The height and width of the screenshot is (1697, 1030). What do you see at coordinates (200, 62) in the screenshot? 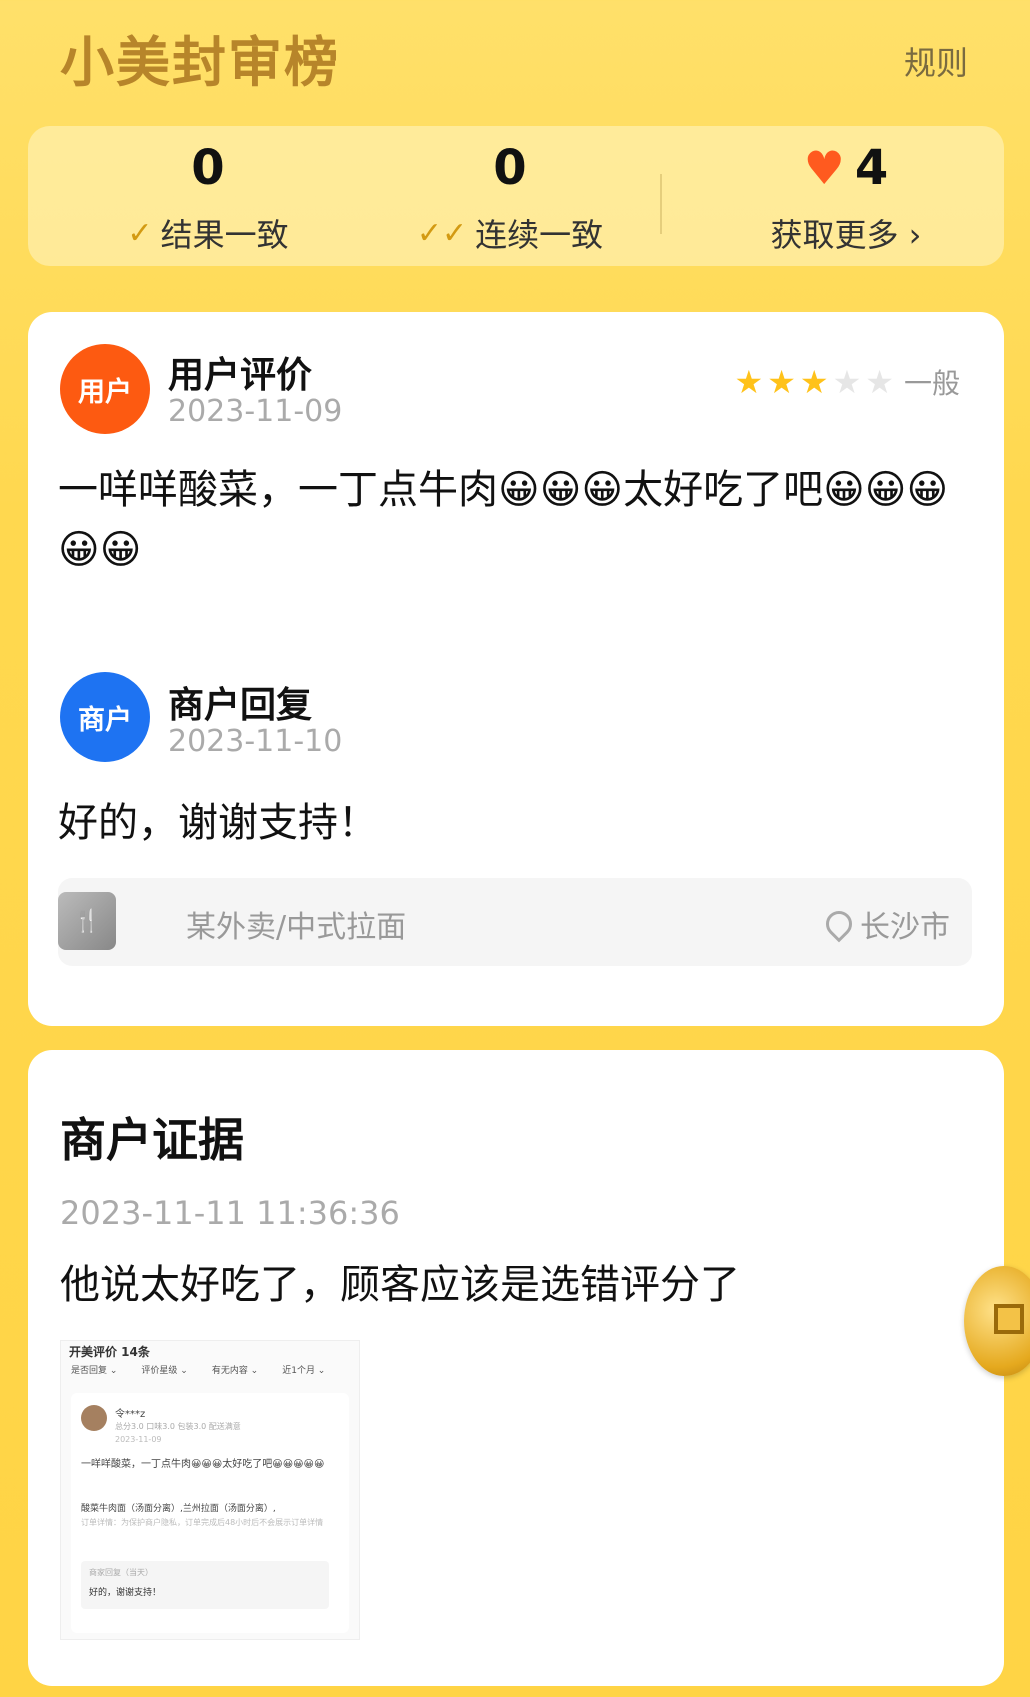
I see `page-title: 小美封审榜` at bounding box center [200, 62].